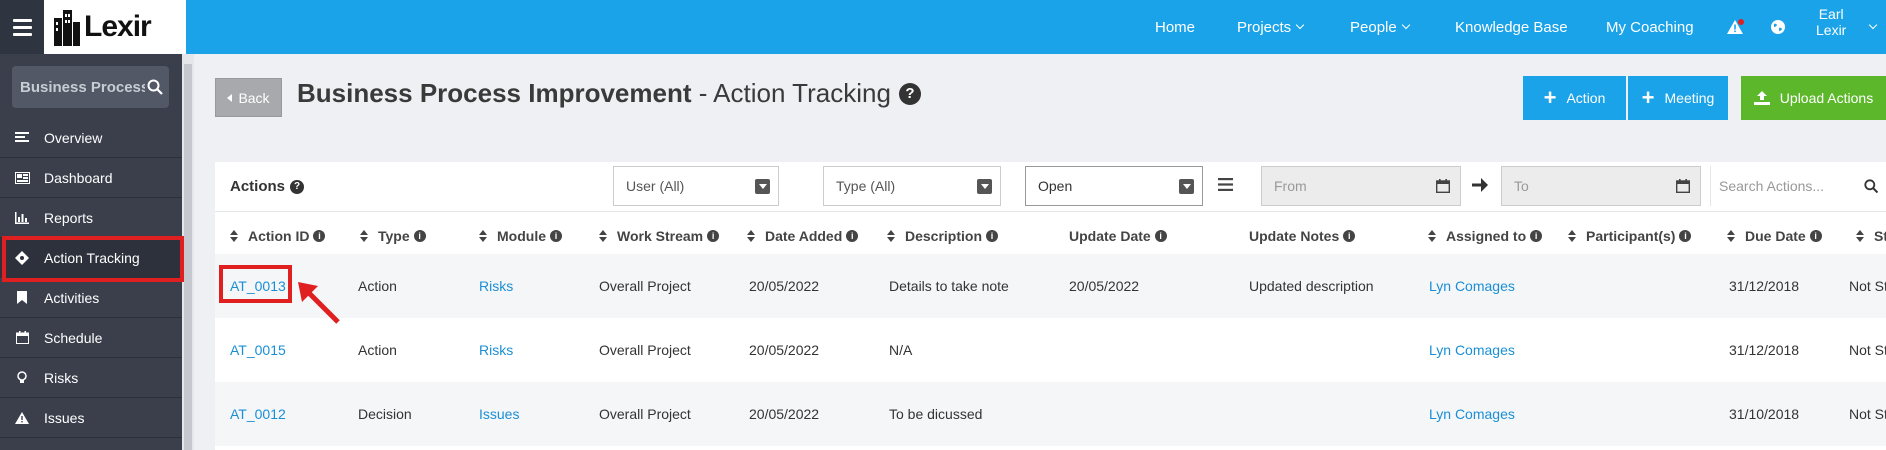 The image size is (1886, 450). Describe the element at coordinates (1485, 236) in the screenshot. I see `col-assigned-to: Assigned to i` at that location.